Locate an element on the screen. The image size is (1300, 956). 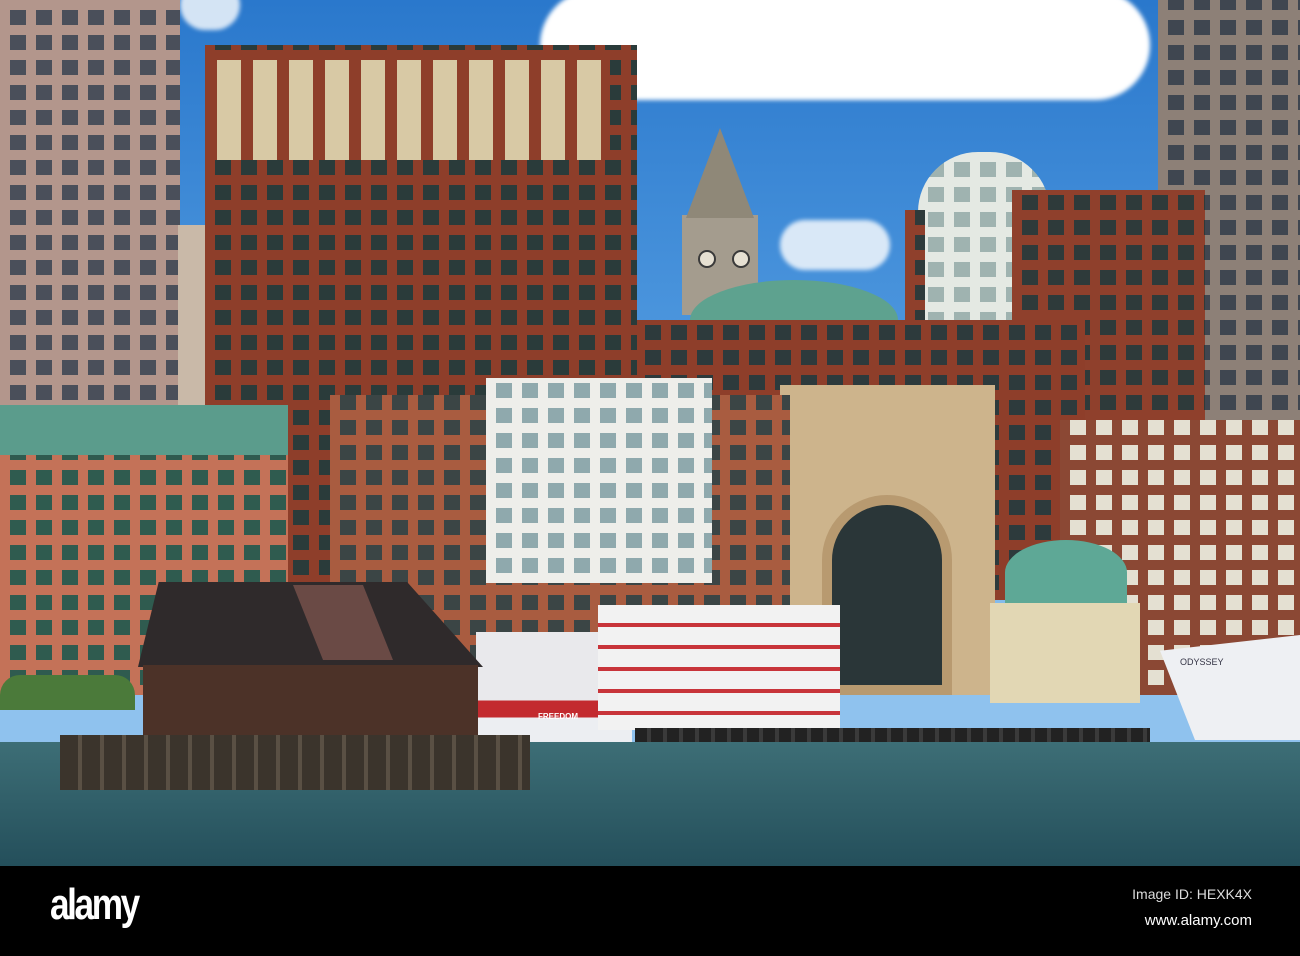
pavilion is located at coordinates (1065, 653).